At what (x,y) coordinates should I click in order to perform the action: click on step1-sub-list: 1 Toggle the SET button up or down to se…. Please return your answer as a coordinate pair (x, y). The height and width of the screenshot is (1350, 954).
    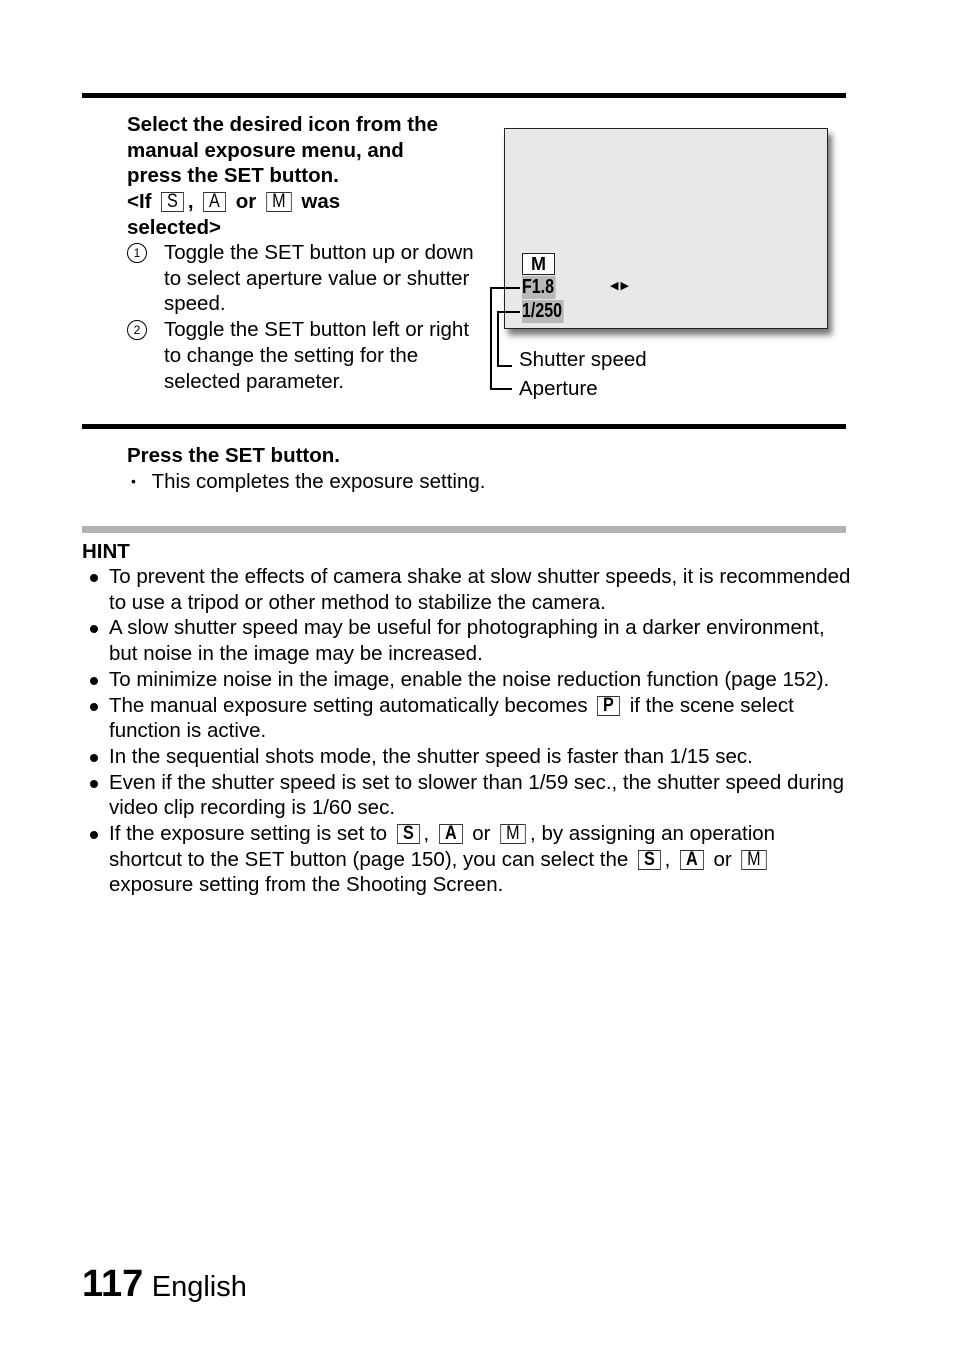
    Looking at the image, I should click on (302, 317).